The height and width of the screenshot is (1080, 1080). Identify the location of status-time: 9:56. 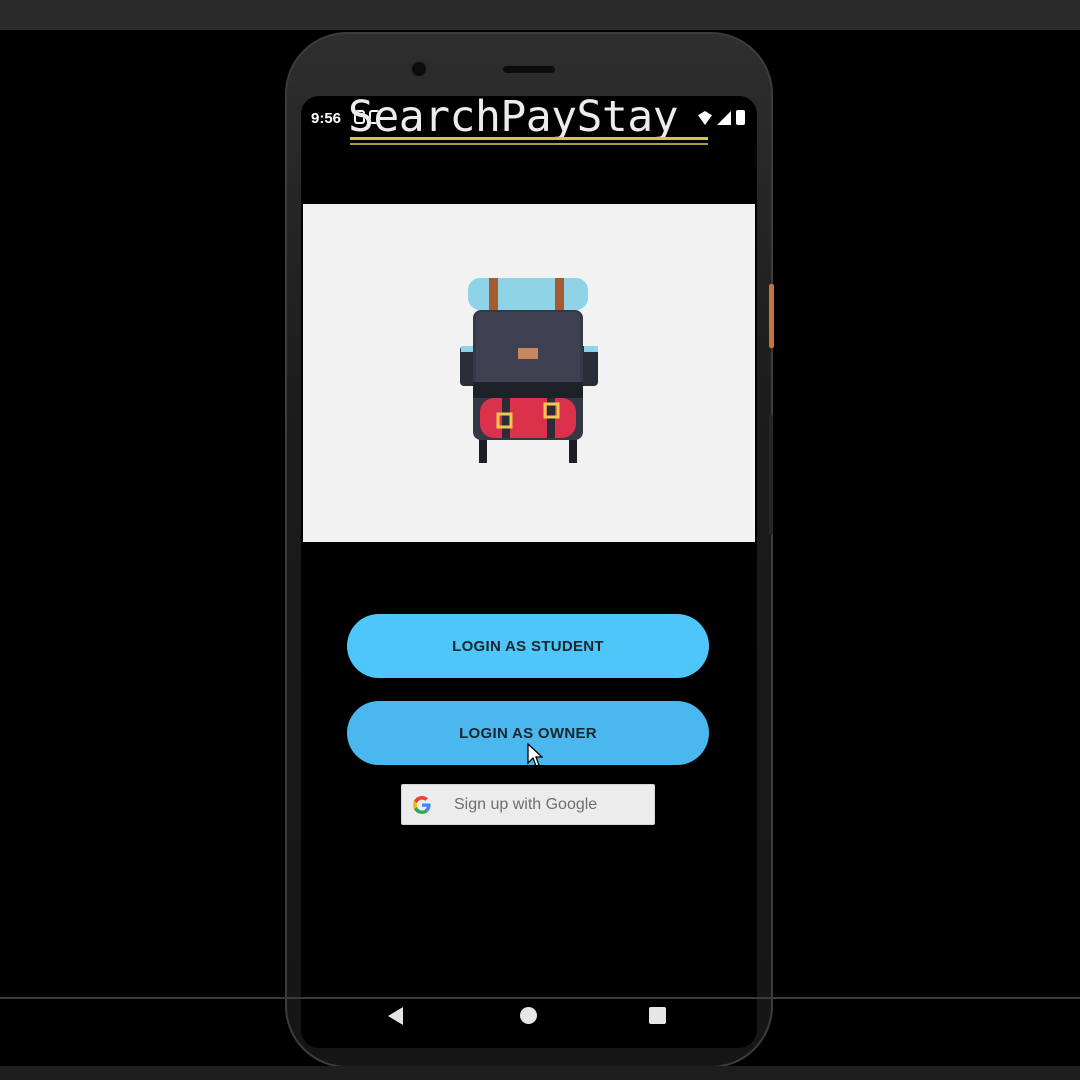
(326, 118).